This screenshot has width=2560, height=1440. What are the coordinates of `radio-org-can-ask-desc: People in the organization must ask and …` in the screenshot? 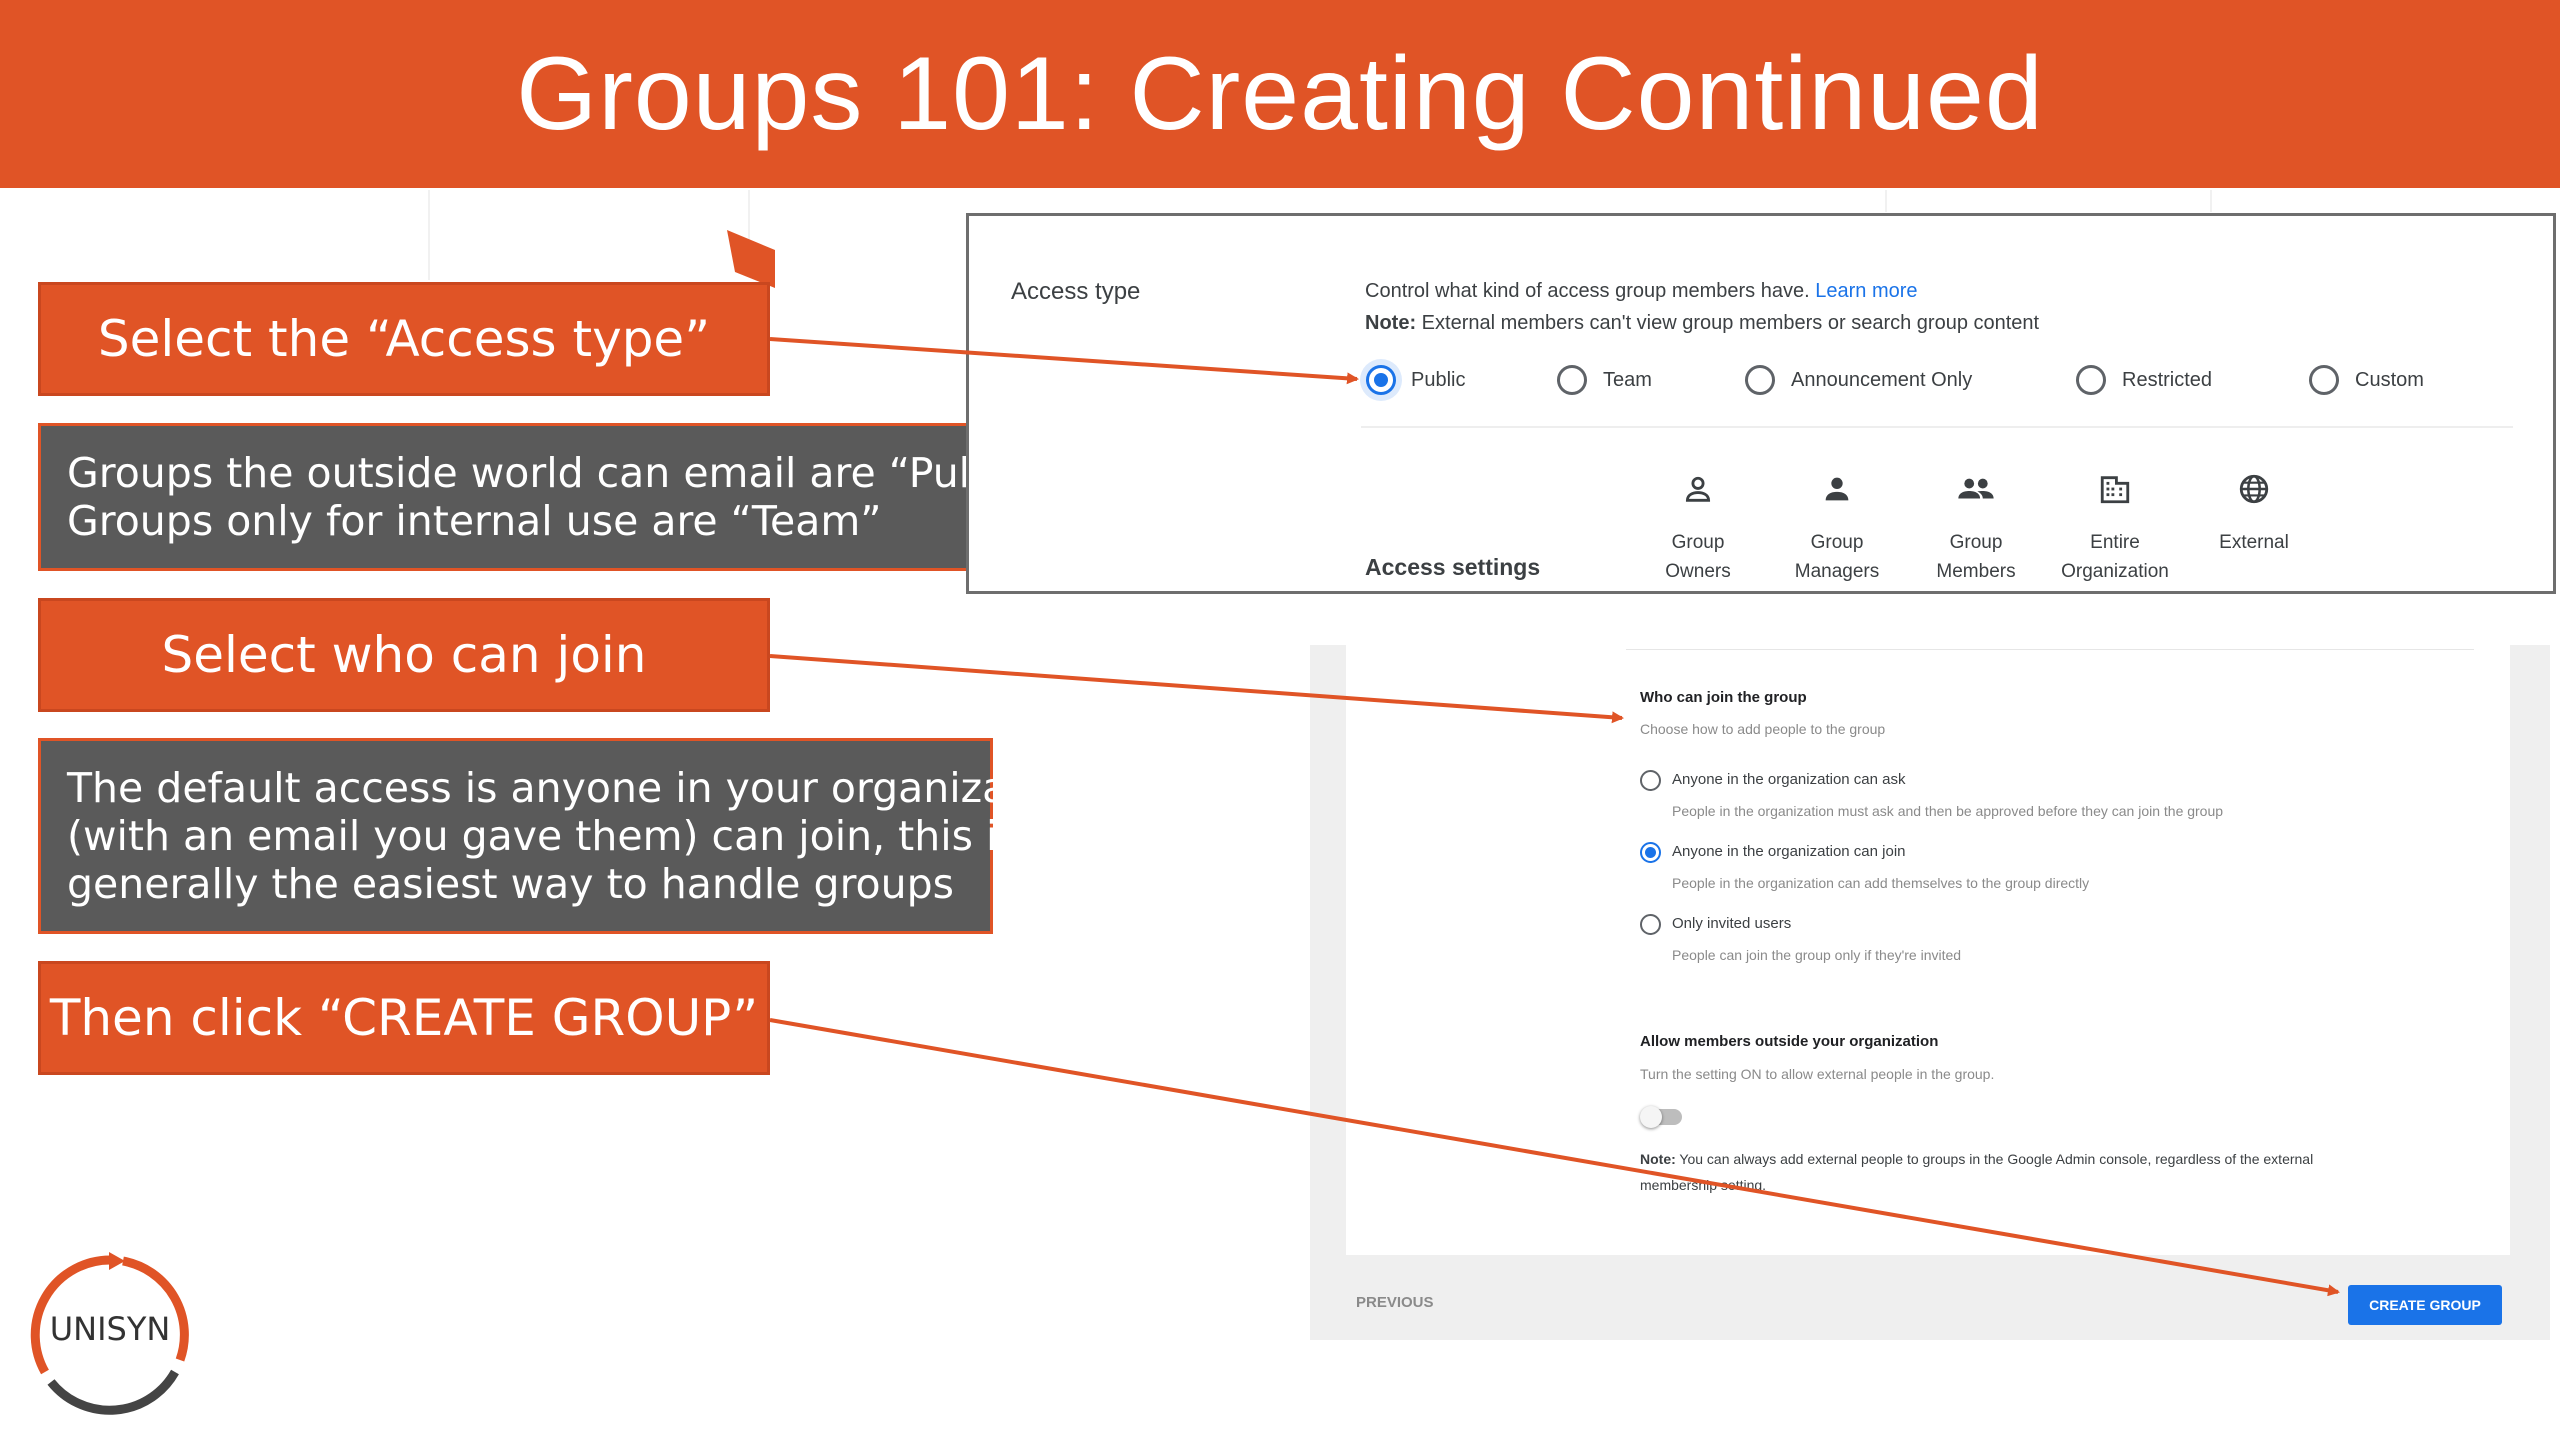 It's located at (1948, 811).